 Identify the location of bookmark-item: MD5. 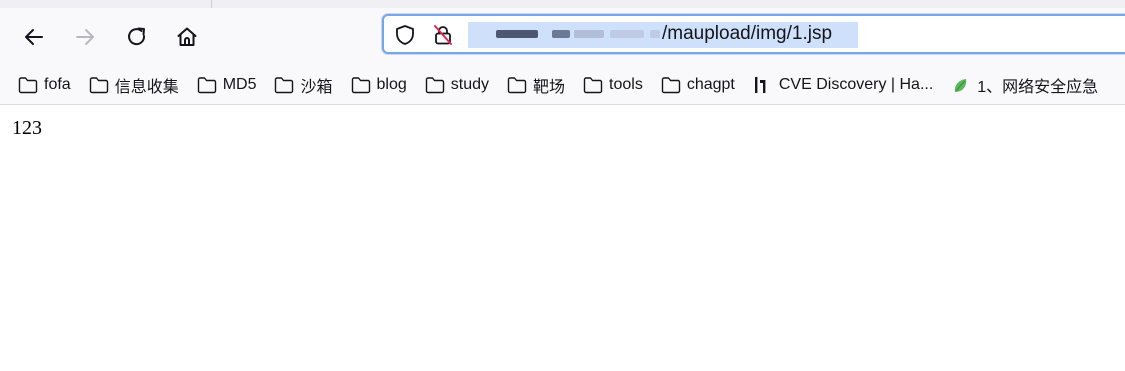
(230, 85).